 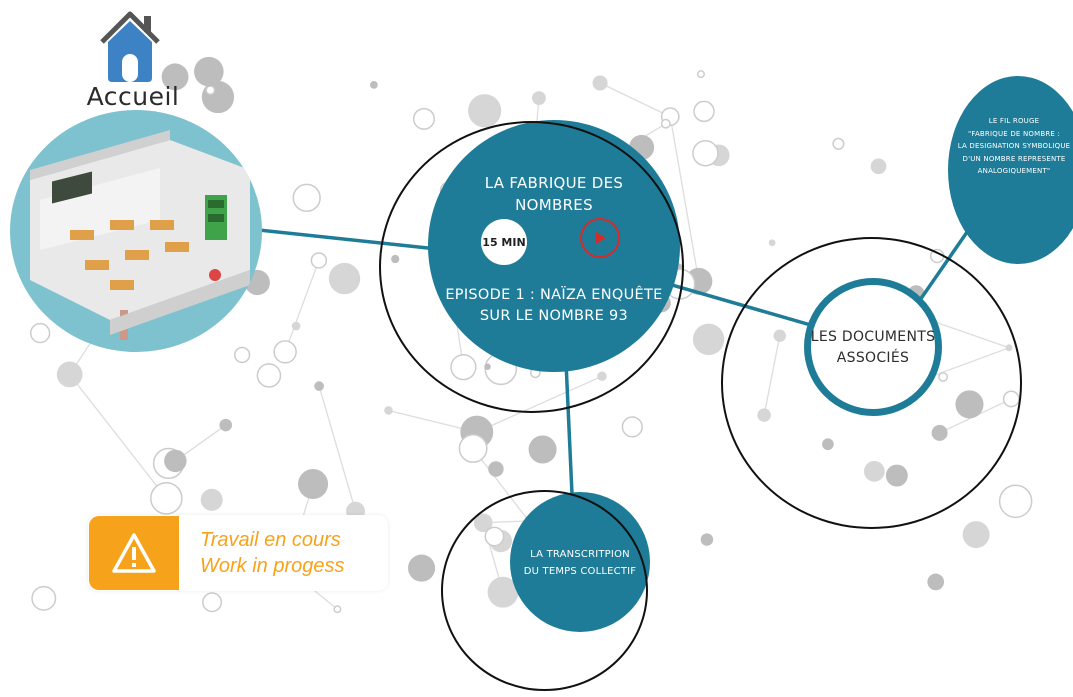 I want to click on wip-line2: Work in progess, so click(x=272, y=566).